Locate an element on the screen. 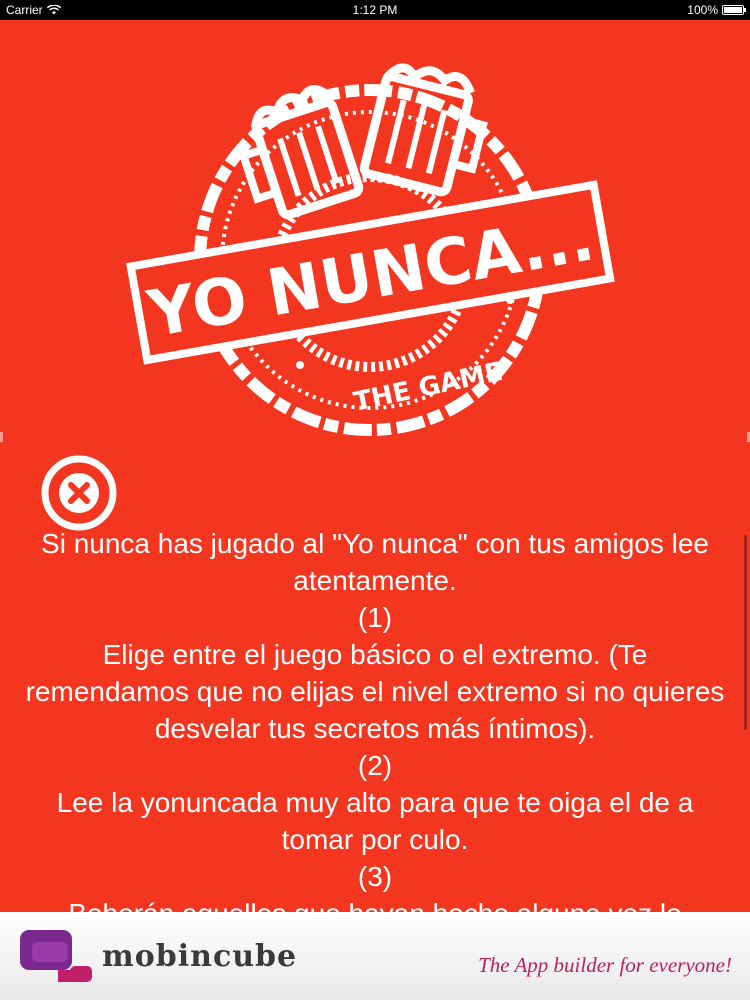 Image resolution: width=750 pixels, height=1000 pixels. wifi-icon is located at coordinates (53, 10).